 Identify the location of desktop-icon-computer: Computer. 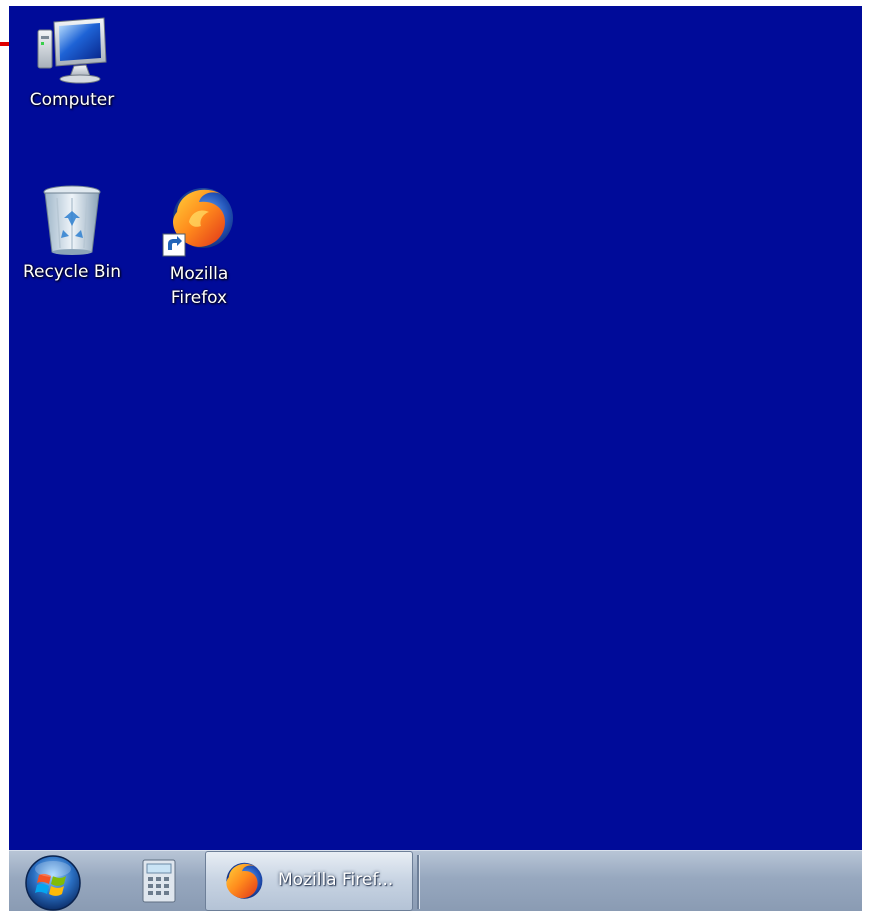
(72, 64).